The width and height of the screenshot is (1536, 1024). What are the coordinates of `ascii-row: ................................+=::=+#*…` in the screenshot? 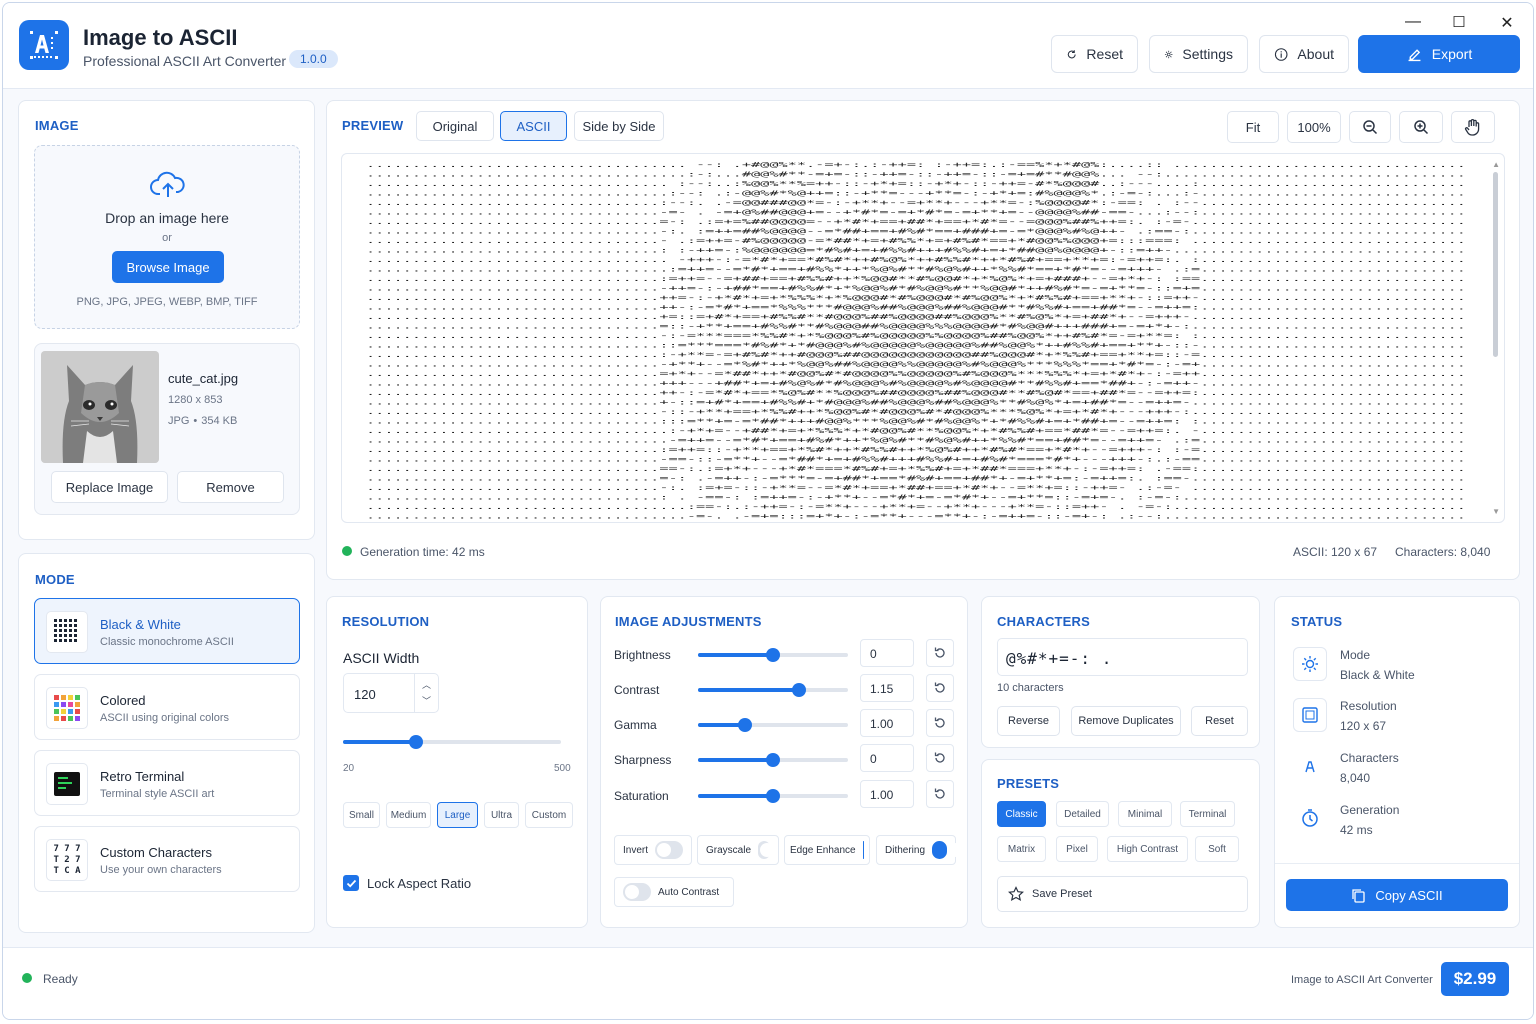 It's located at (916, 317).